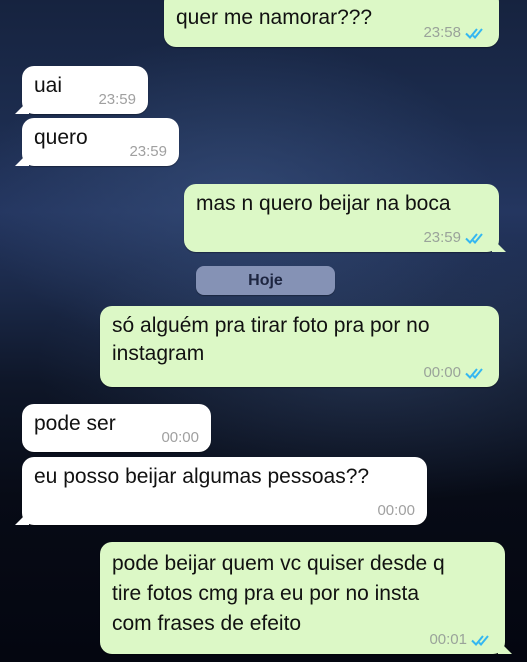 Image resolution: width=527 pixels, height=662 pixels. Describe the element at coordinates (75, 423) in the screenshot. I see `message-text: pode ser` at that location.